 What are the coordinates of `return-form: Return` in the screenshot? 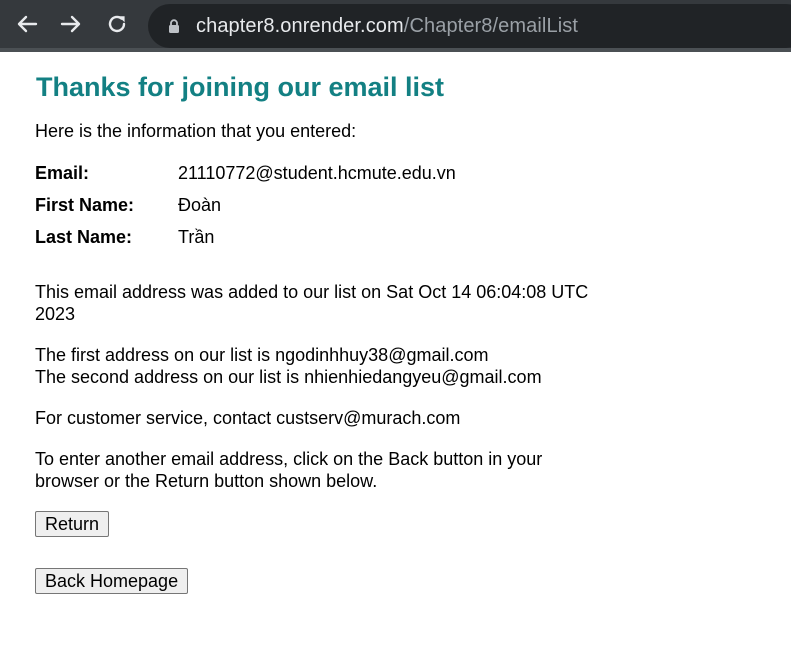 It's located at (413, 524).